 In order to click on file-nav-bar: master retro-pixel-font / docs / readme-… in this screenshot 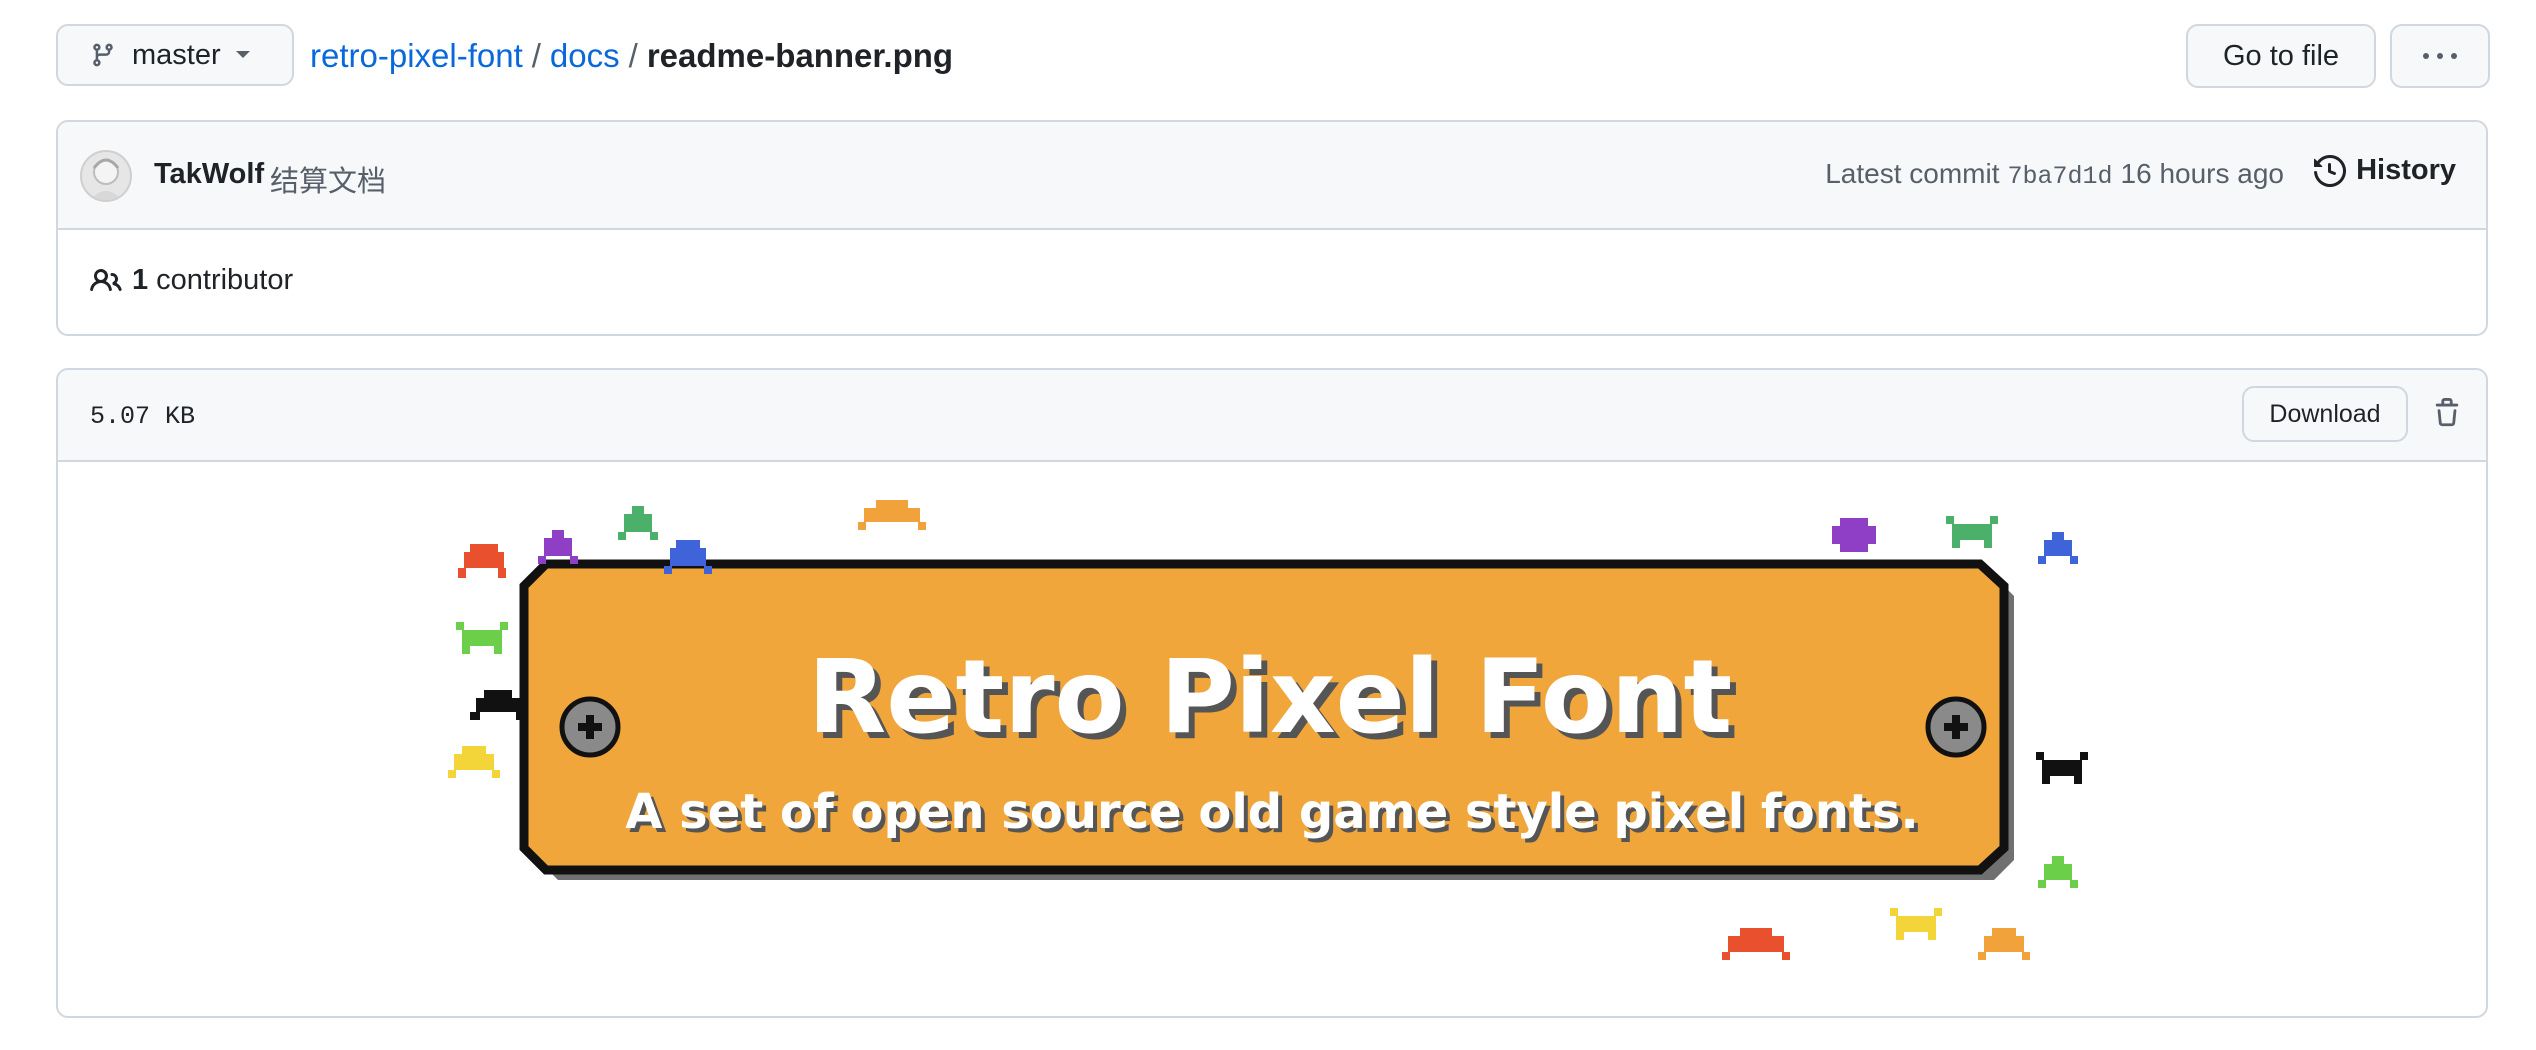, I will do `click(1273, 56)`.